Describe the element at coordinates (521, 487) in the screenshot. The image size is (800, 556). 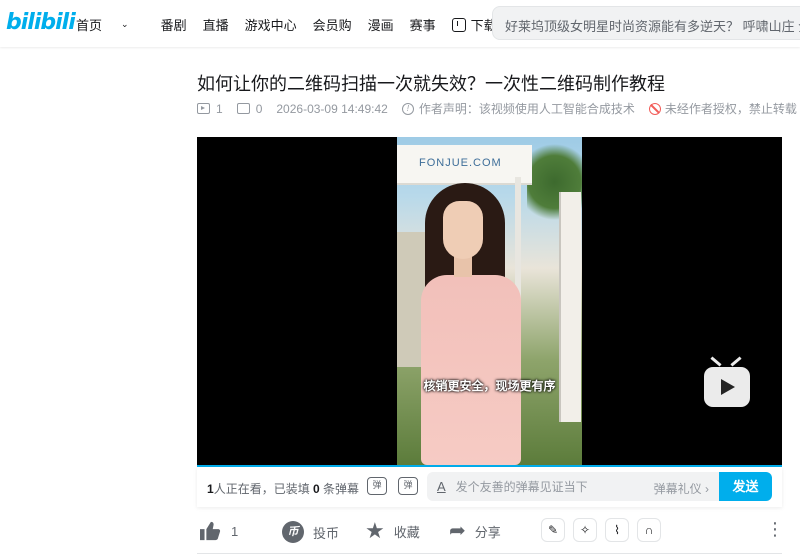
I see `danmaku-placeholder: 发个友善的弹幕见证当下` at that location.